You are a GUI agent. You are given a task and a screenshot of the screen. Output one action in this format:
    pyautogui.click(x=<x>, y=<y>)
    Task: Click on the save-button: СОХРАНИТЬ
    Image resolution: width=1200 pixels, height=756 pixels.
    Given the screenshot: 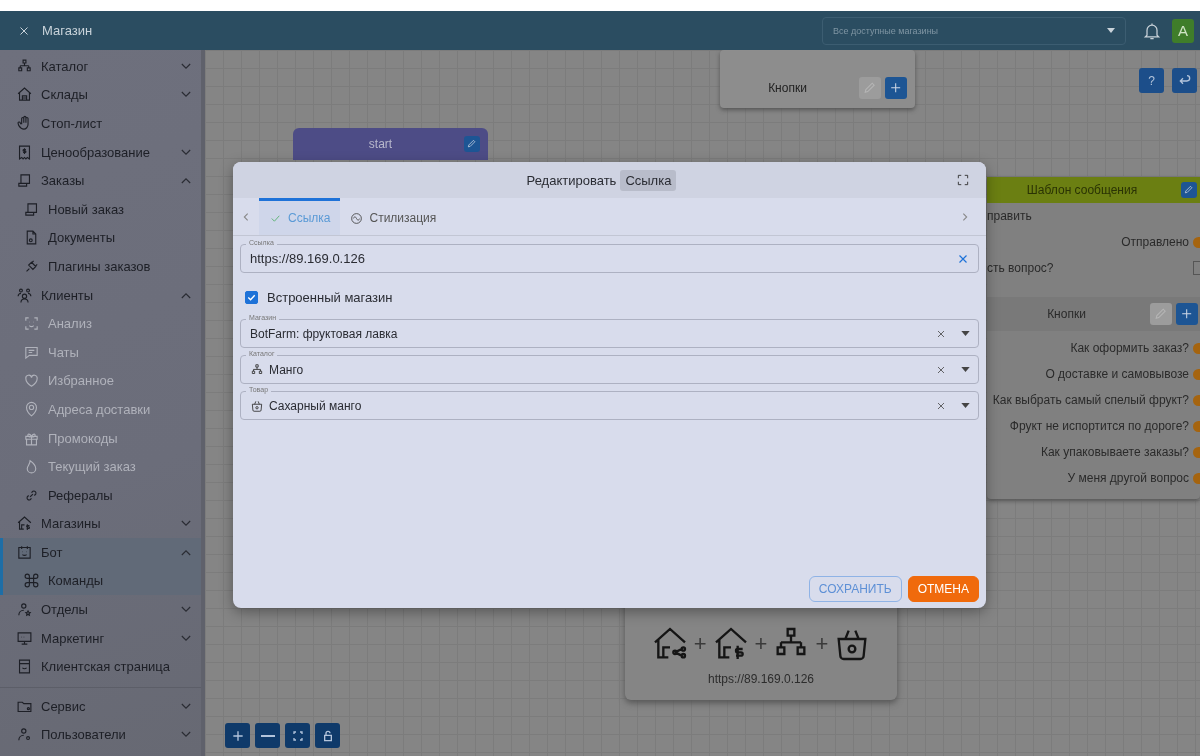 What is the action you would take?
    pyautogui.click(x=855, y=589)
    